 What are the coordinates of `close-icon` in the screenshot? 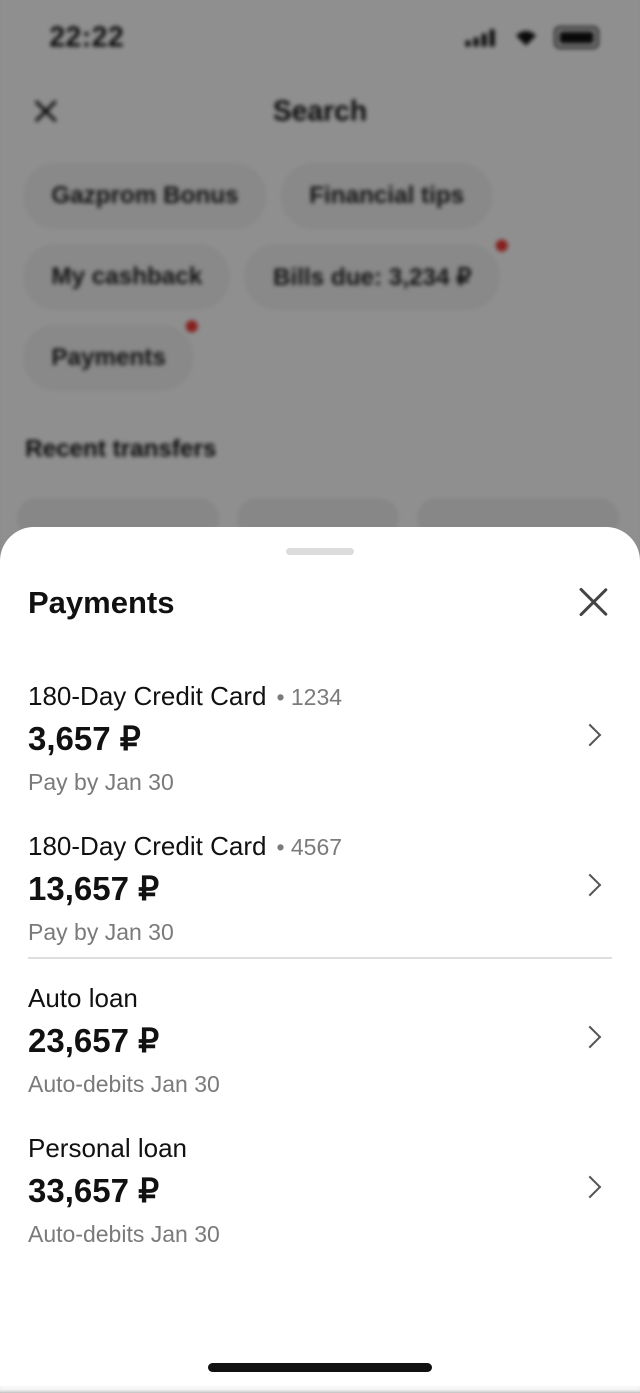 It's located at (593, 602).